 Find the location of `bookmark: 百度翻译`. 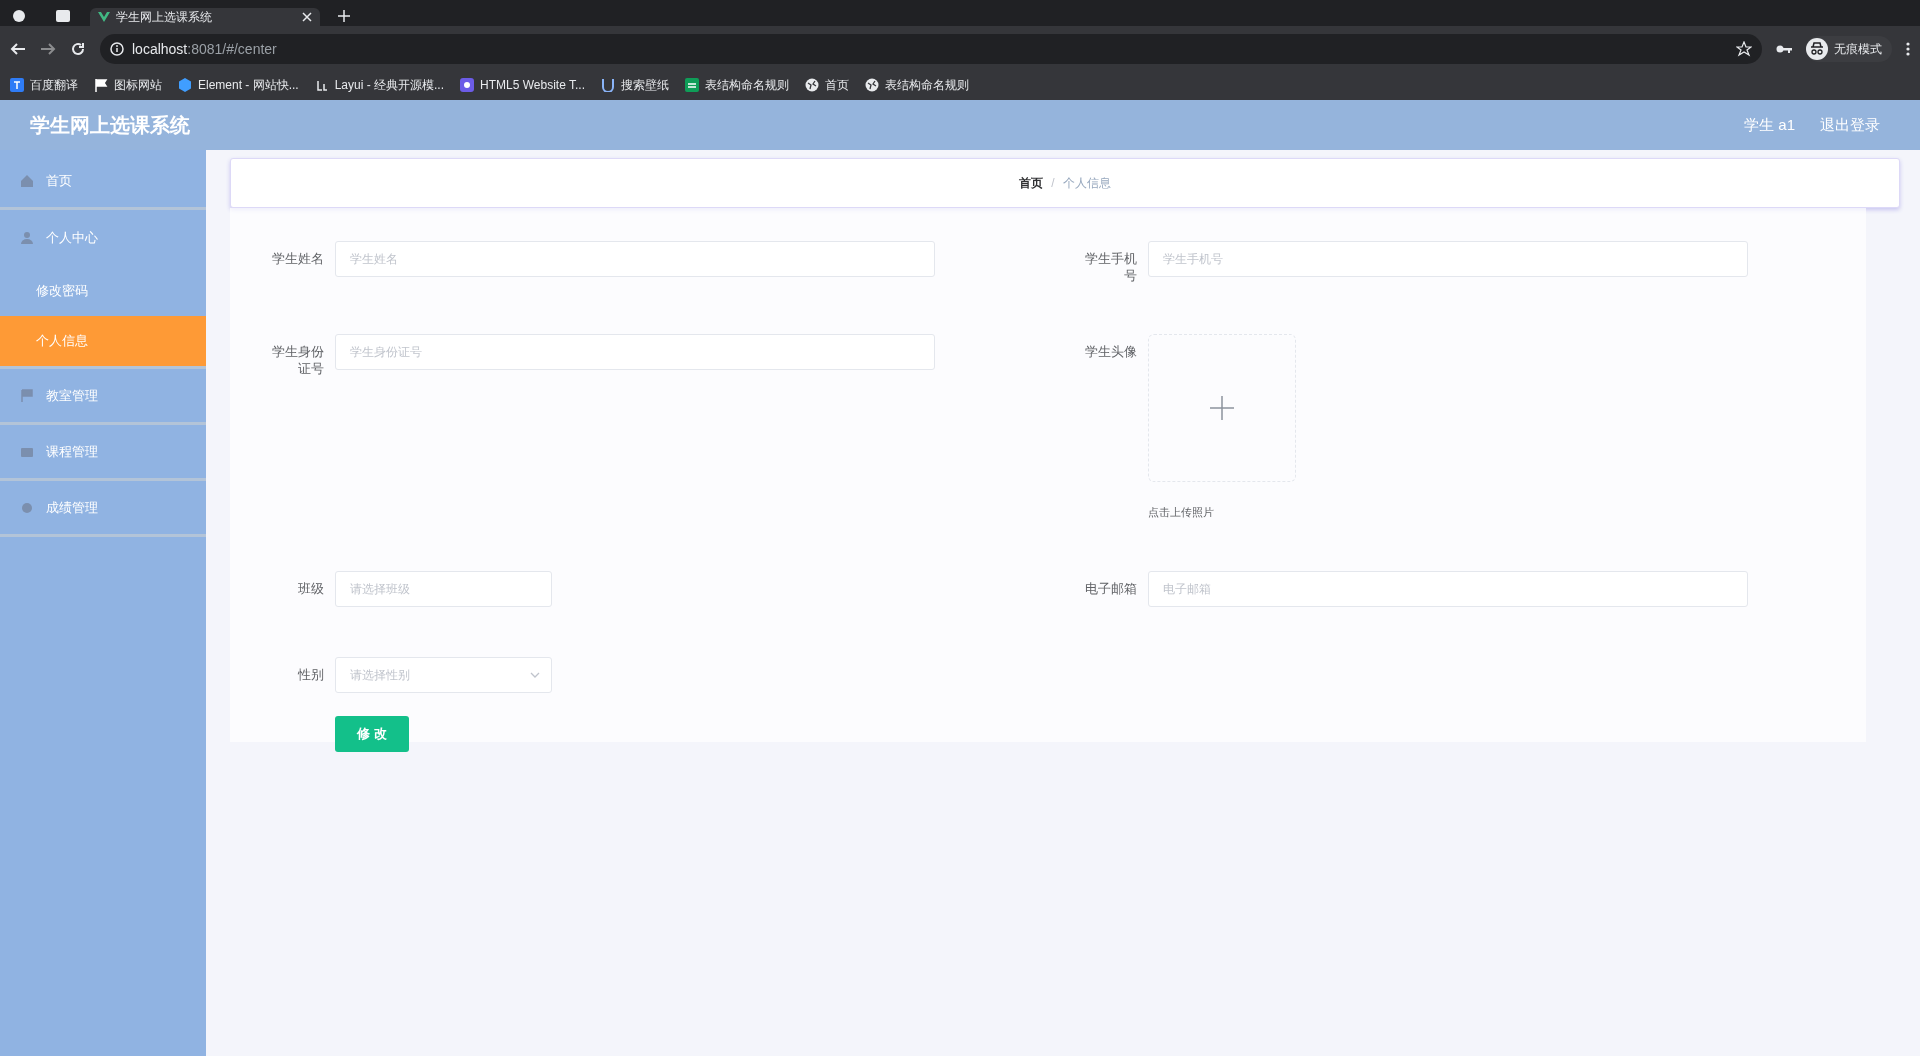

bookmark: 百度翻译 is located at coordinates (44, 84).